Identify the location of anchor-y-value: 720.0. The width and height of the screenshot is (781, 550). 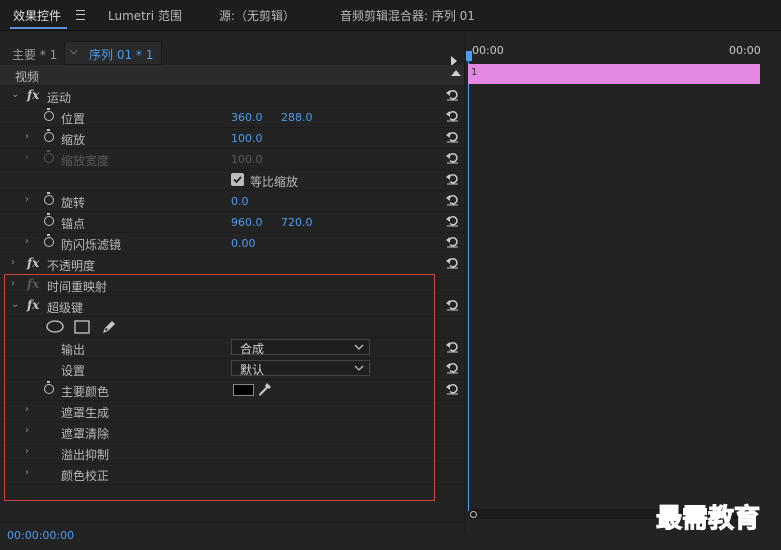
(297, 222).